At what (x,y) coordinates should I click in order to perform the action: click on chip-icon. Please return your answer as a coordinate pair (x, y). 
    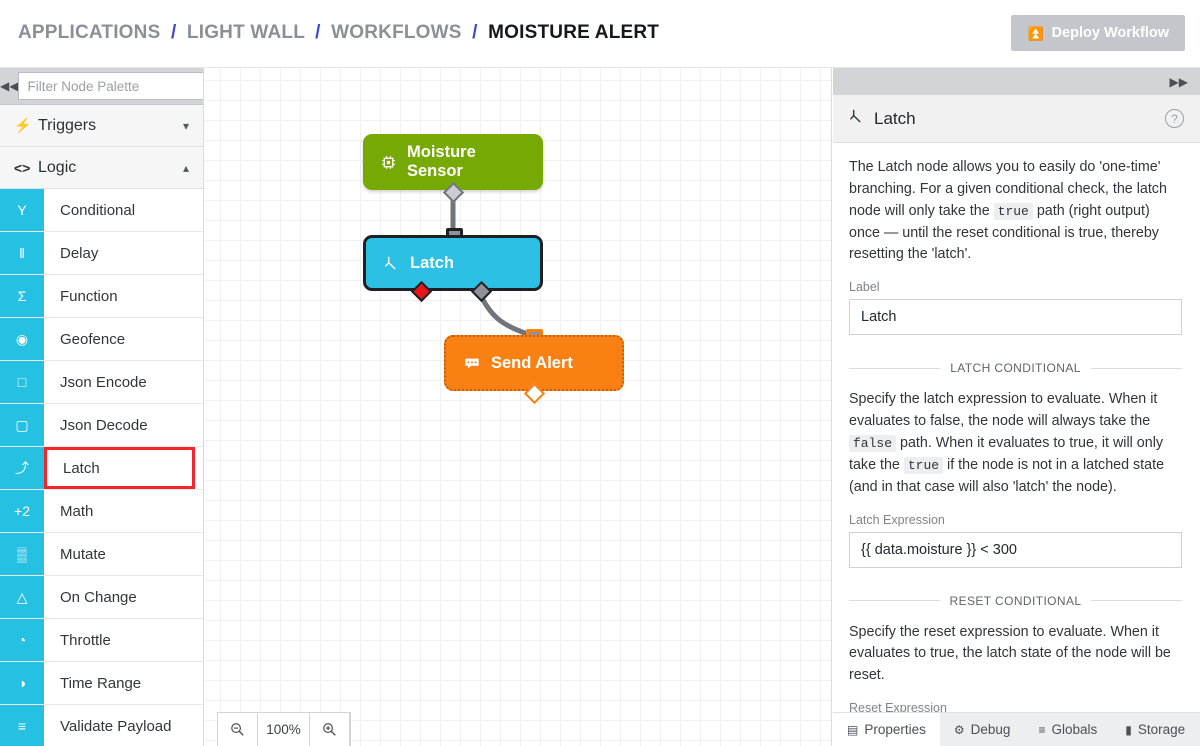
    Looking at the image, I should click on (388, 162).